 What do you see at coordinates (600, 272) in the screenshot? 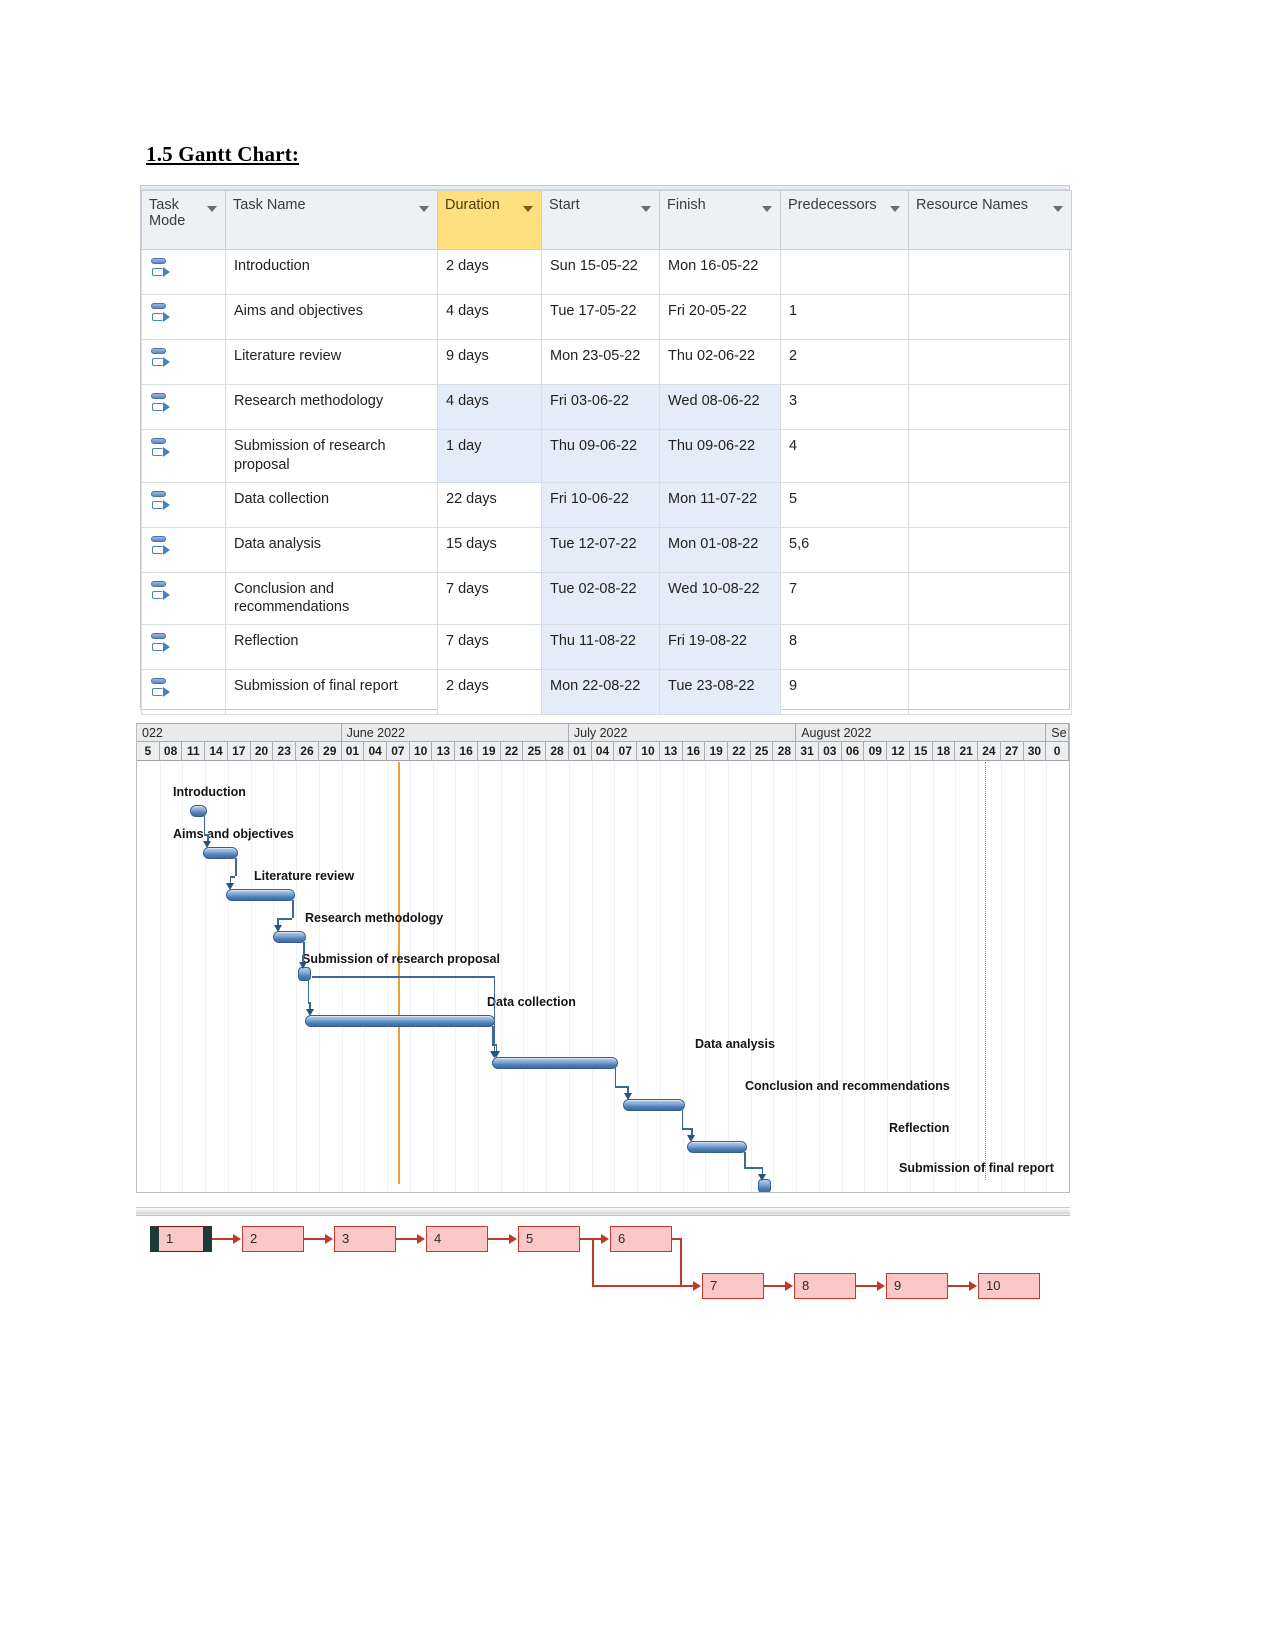
I see `cell-start: Sun 15-05-22` at bounding box center [600, 272].